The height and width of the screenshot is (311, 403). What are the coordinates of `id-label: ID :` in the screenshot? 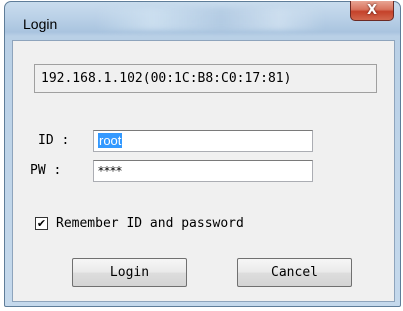 It's located at (54, 140).